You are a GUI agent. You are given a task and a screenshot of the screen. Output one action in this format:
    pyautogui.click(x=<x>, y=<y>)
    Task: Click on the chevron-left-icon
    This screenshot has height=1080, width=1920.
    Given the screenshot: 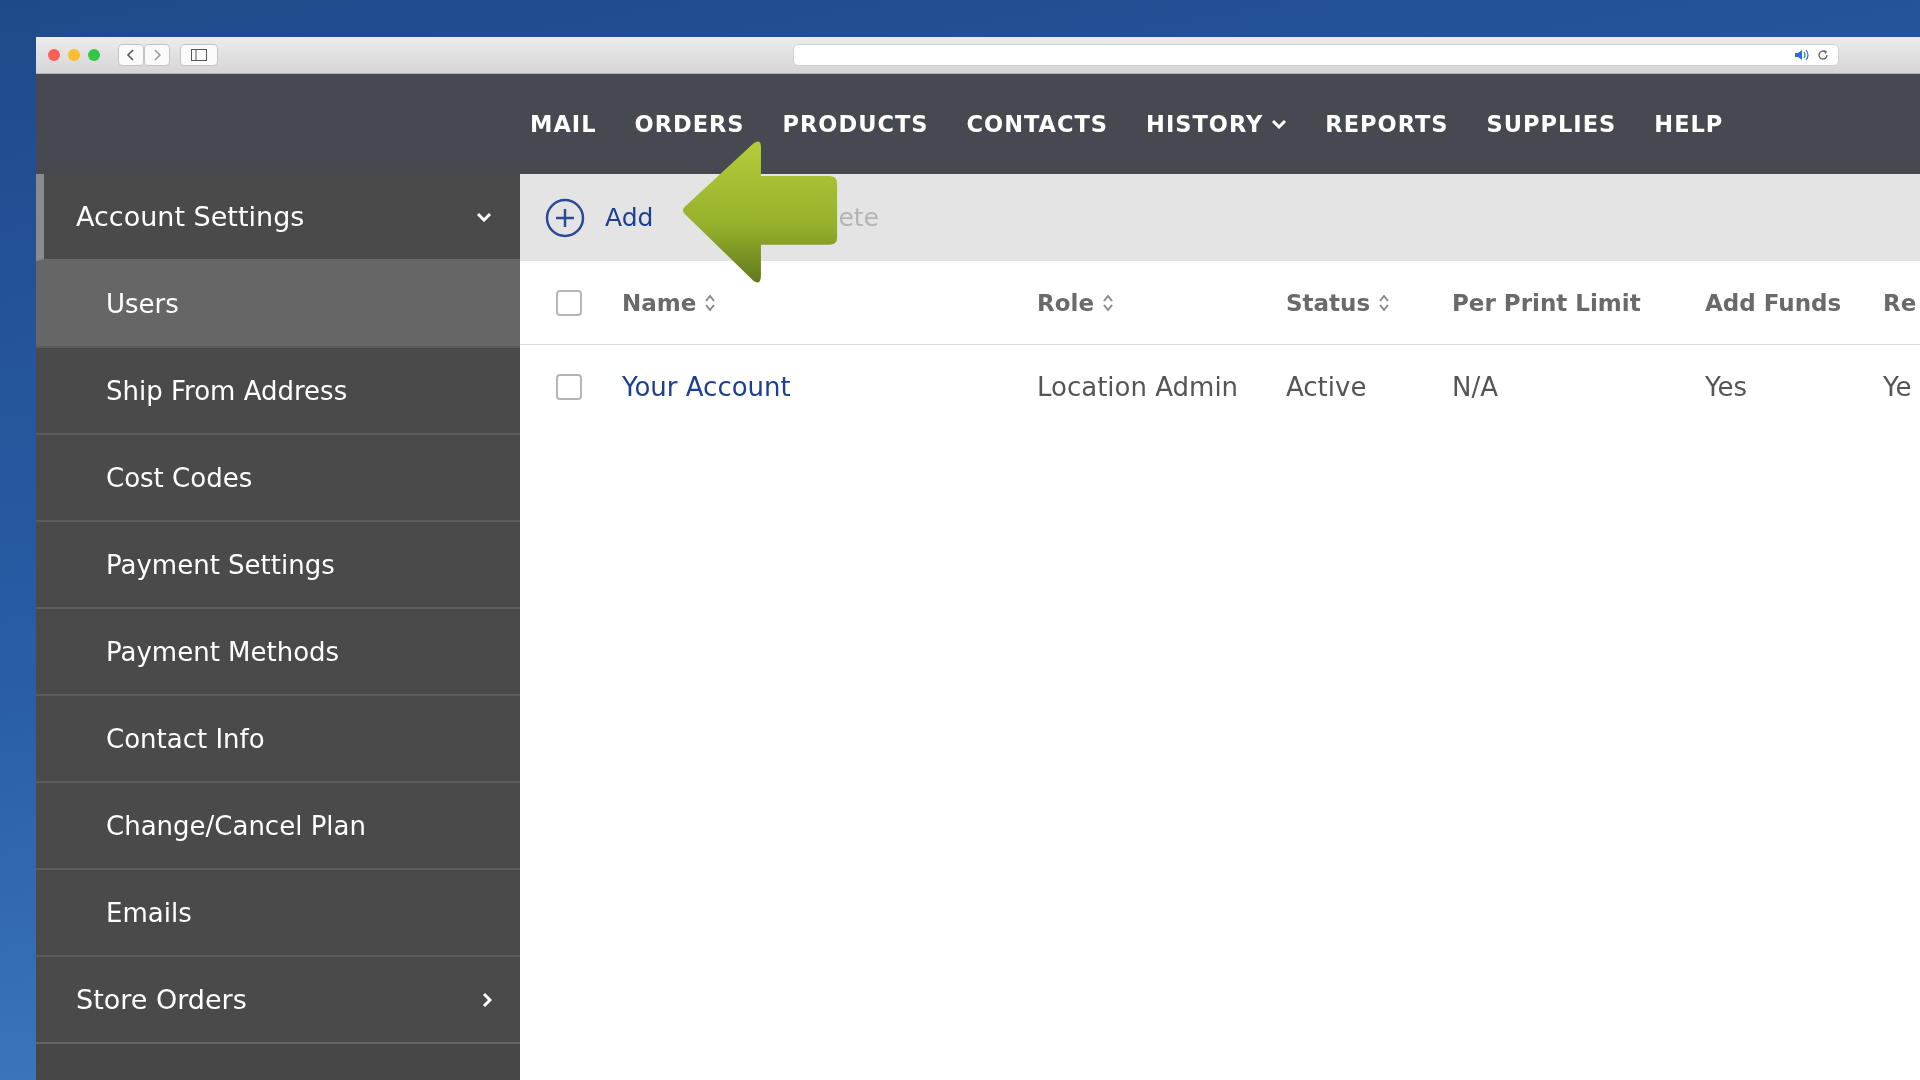 What is the action you would take?
    pyautogui.click(x=131, y=55)
    